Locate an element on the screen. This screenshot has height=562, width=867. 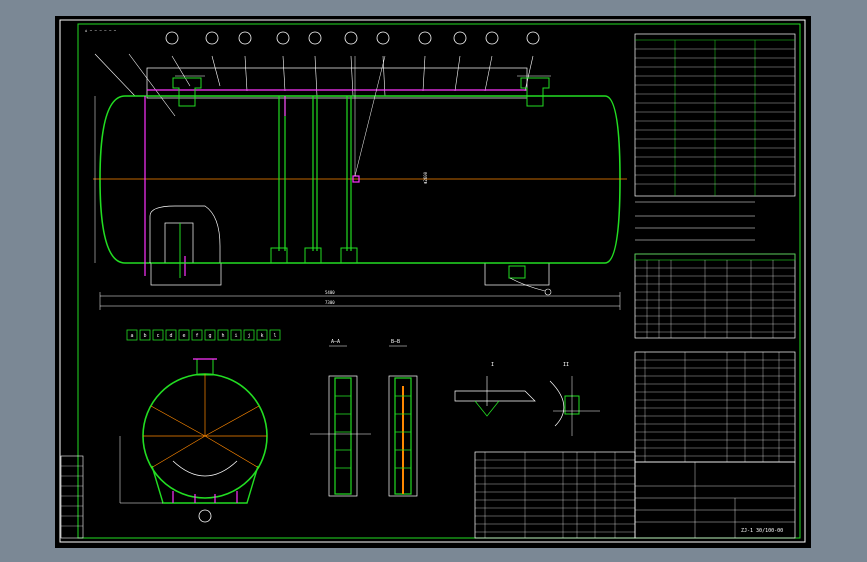
nozzle-mark-i: i is located at coordinates (235, 336).